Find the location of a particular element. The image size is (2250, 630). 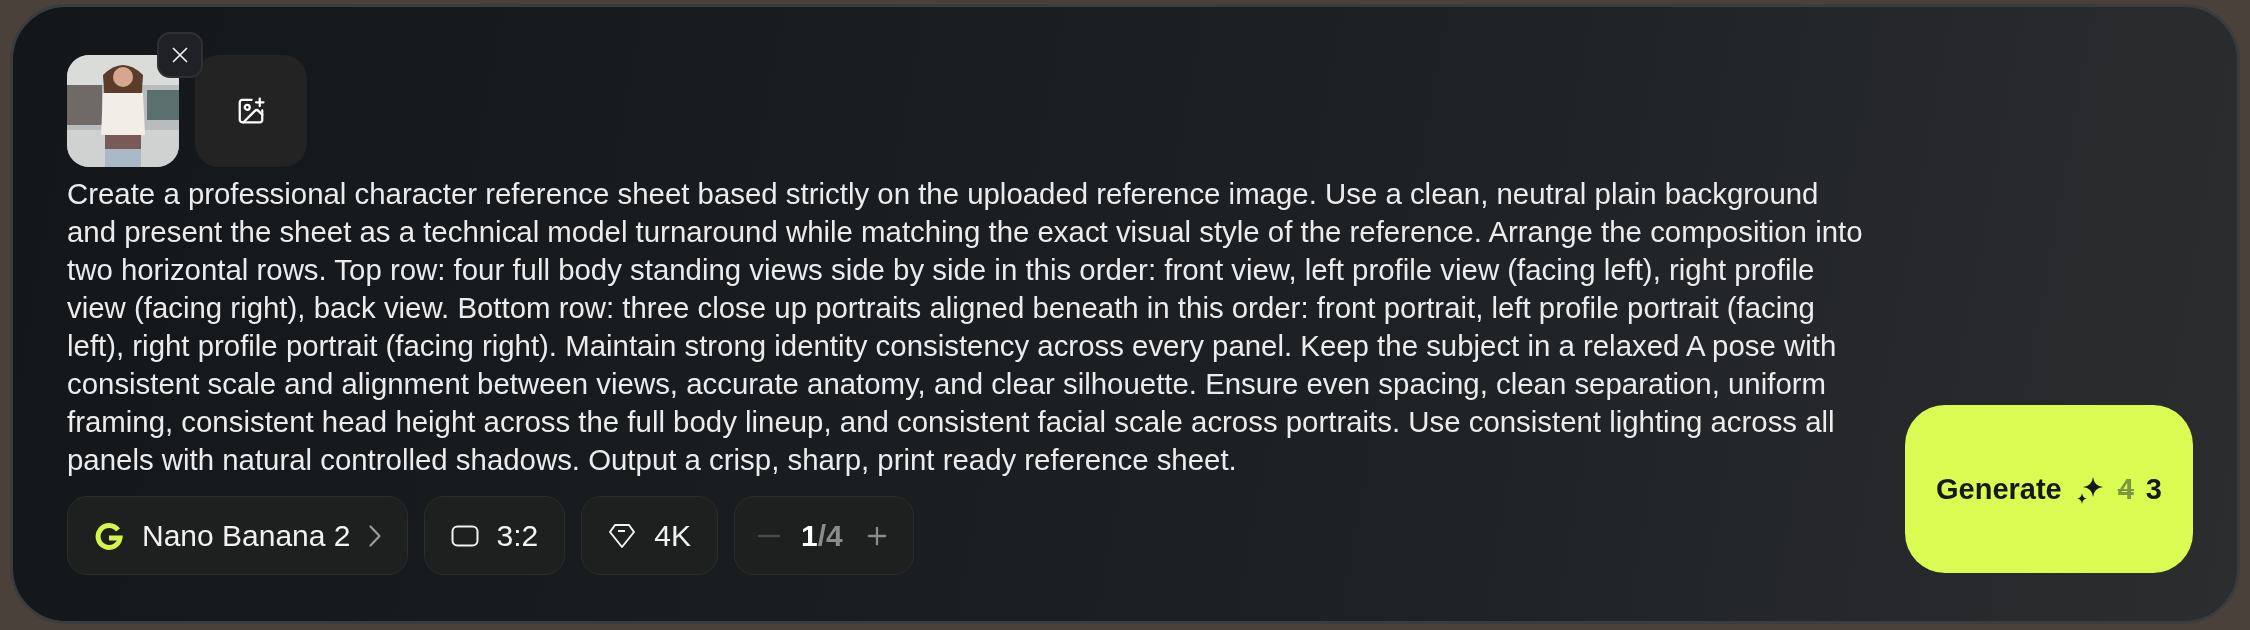

diamond-icon is located at coordinates (622, 535).